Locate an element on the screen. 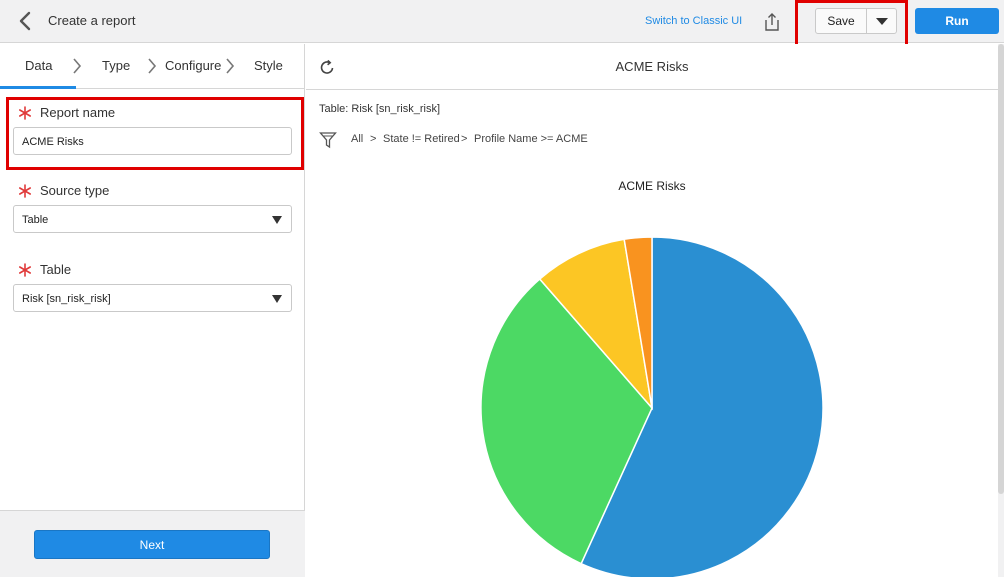 The image size is (1004, 577). active-tab-indicator is located at coordinates (38, 87).